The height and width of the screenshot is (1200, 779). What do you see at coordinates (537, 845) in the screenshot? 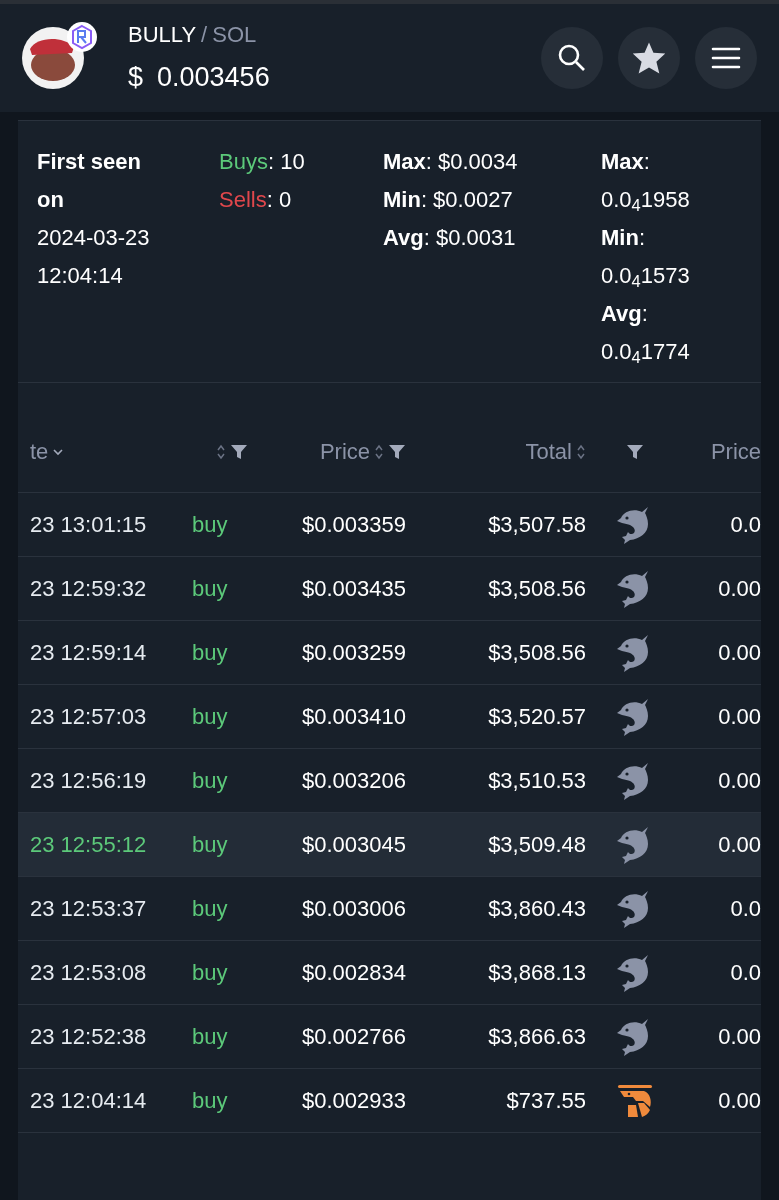
I see `total-cell-text: $3,509.48` at bounding box center [537, 845].